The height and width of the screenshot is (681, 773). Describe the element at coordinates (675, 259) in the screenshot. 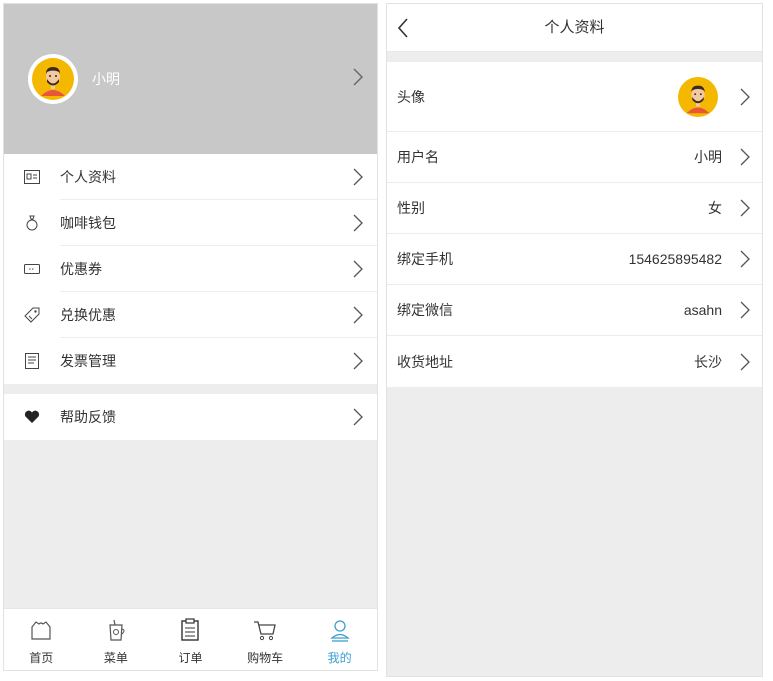

I see `row-value: 154625895482` at that location.